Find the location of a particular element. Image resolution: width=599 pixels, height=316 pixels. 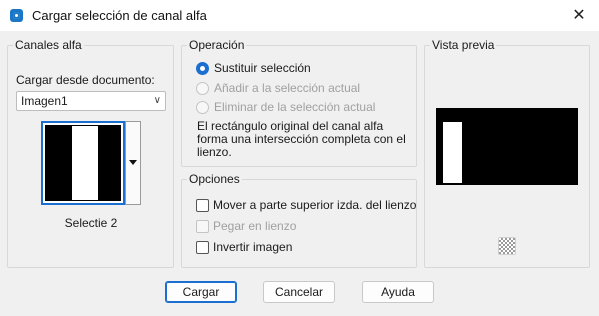

document-select: Imagen1 ∨ is located at coordinates (91, 101).